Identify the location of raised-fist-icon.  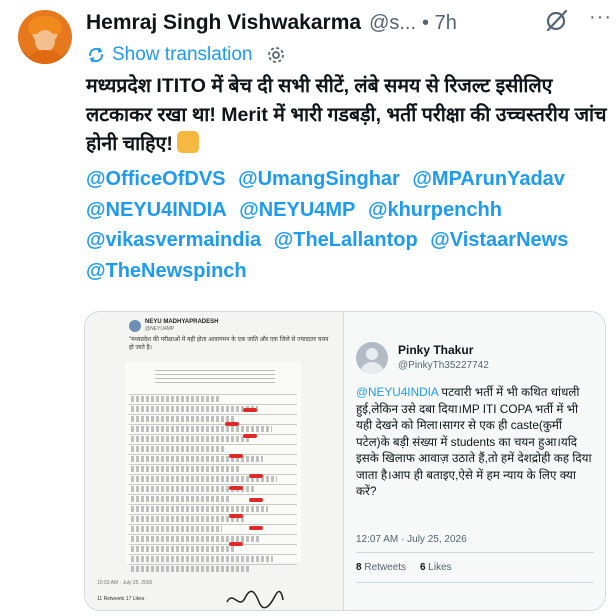
(187, 142).